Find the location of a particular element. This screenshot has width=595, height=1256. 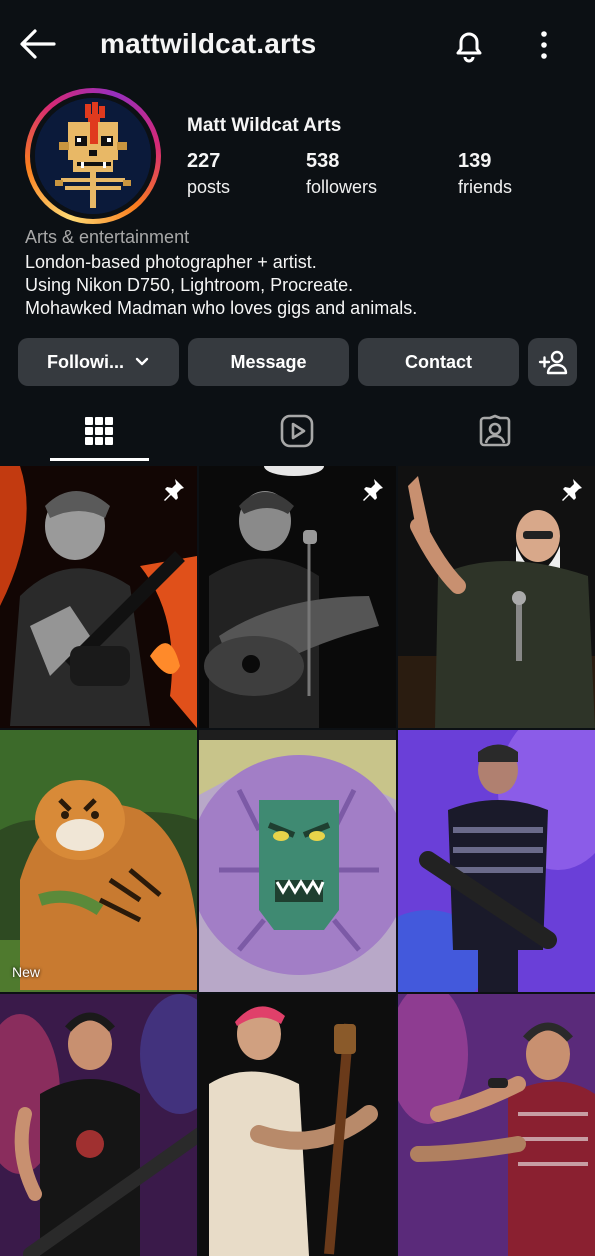

tab-posts-grid is located at coordinates (99, 431).